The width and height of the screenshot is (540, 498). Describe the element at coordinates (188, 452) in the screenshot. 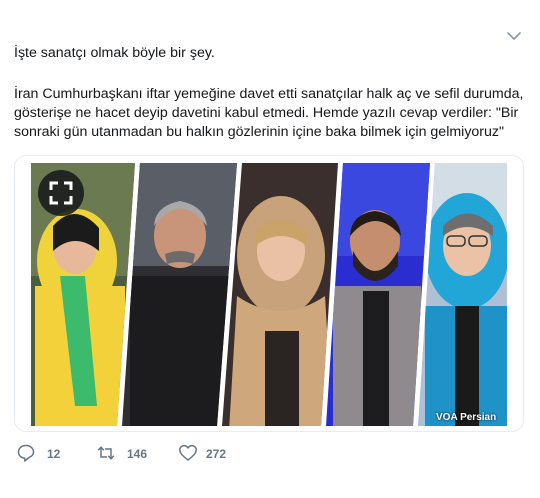

I see `heart-icon` at that location.